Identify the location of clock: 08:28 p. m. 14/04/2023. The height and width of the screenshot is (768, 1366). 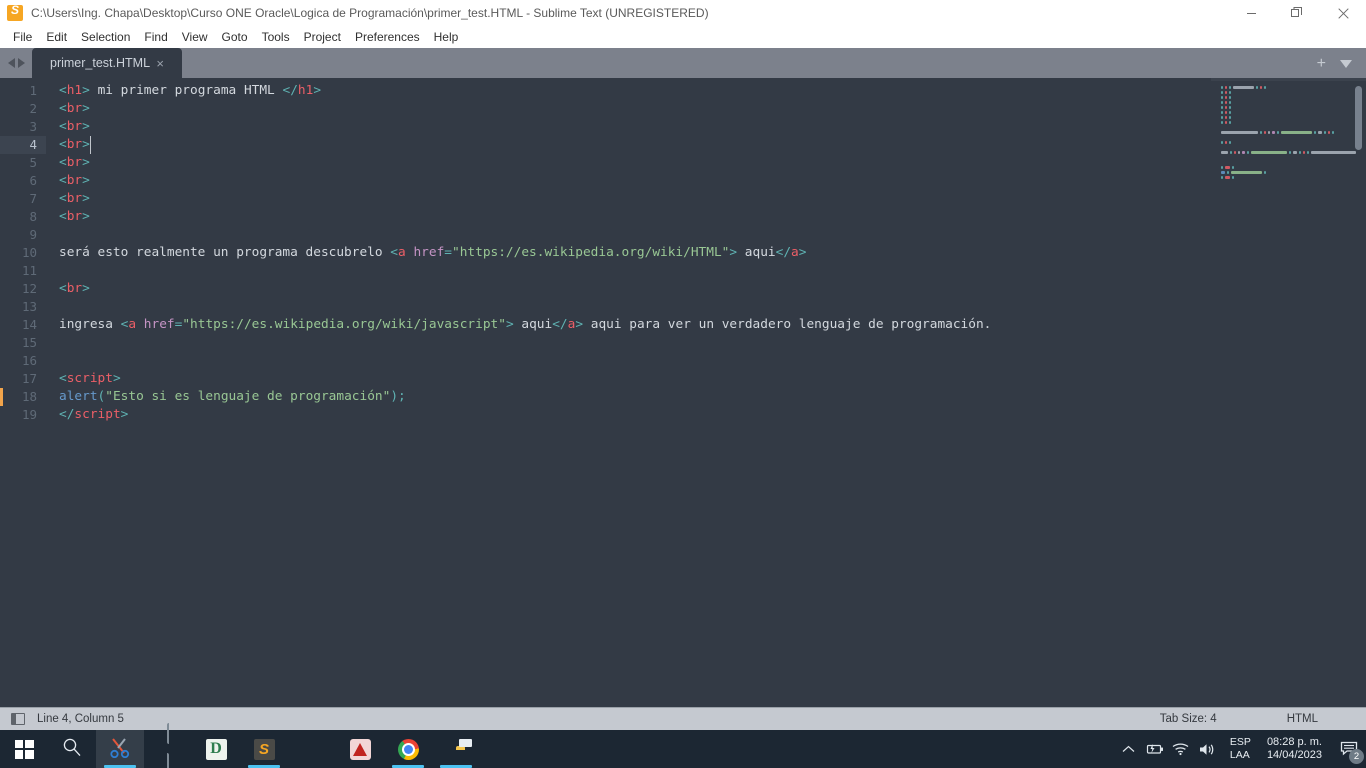
(1294, 749).